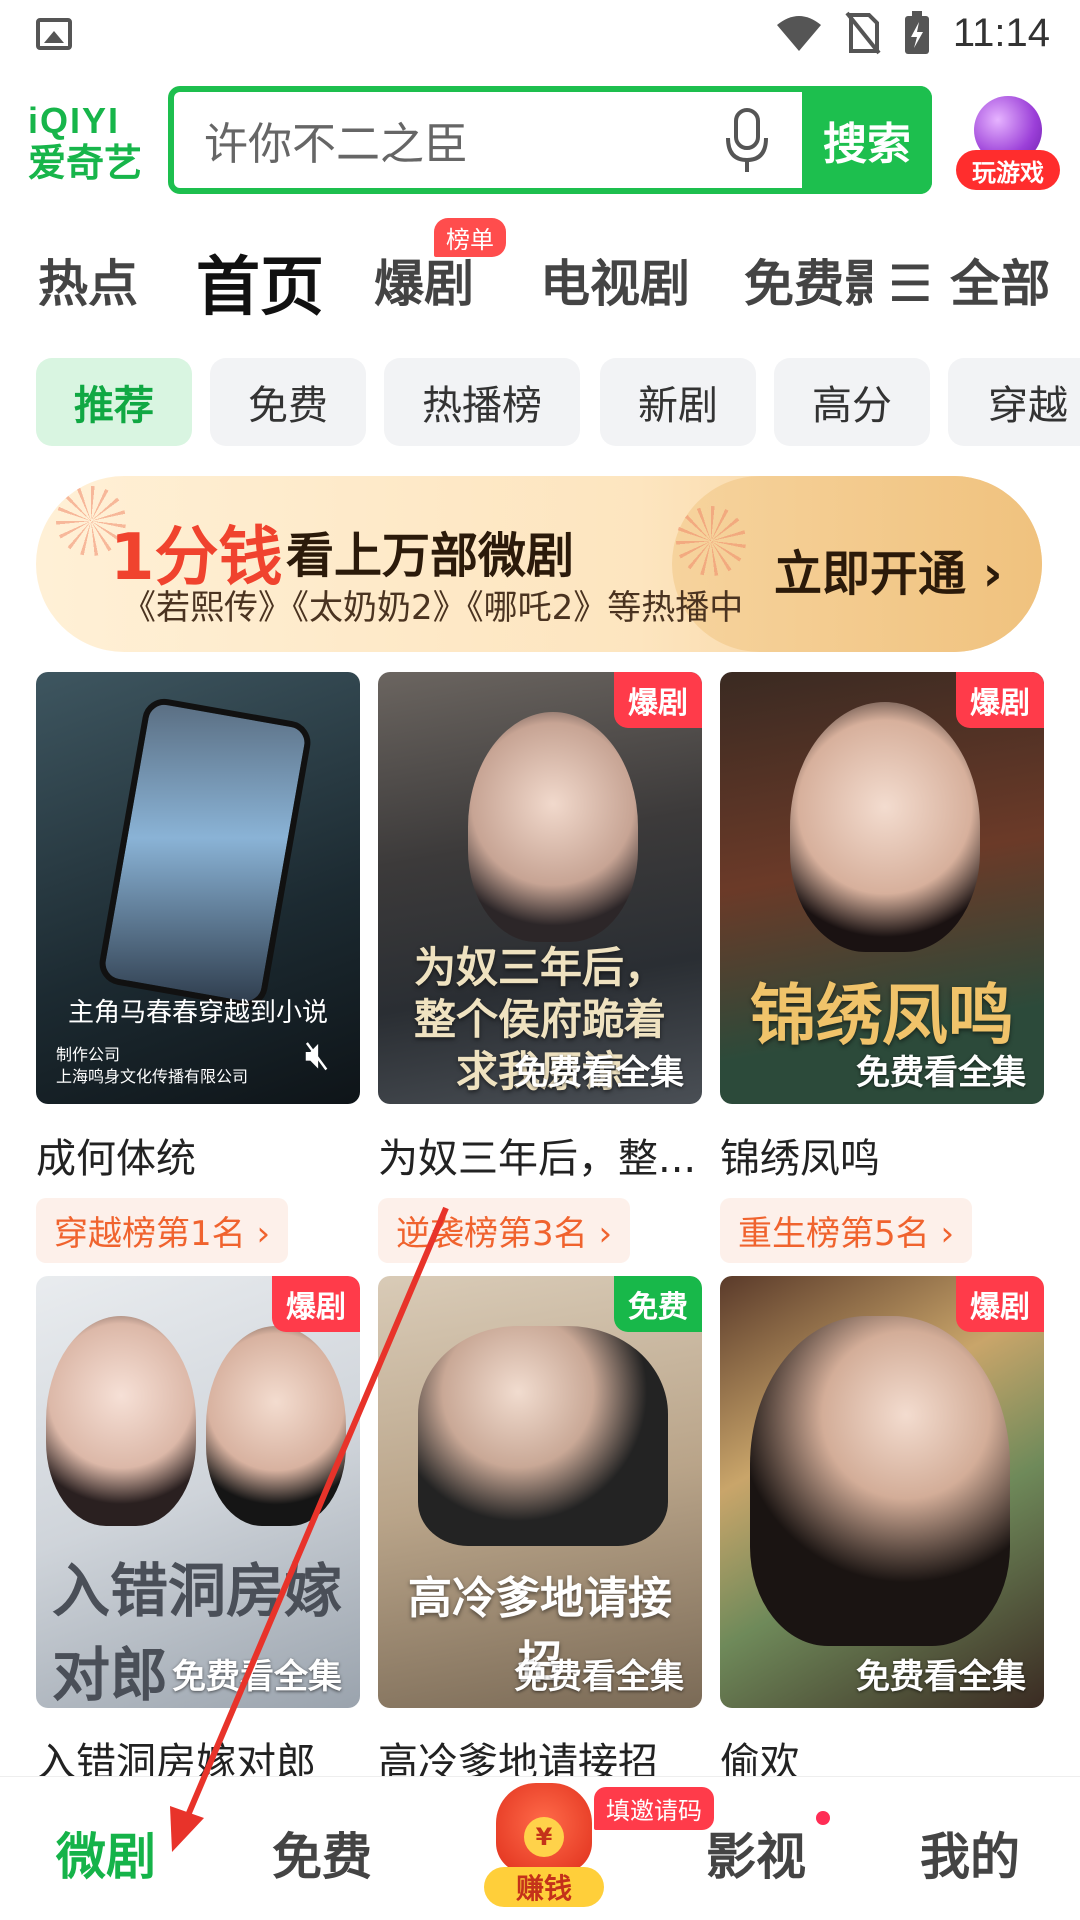 This screenshot has height=1920, width=1080. I want to click on mute-icon: 🔇︎, so click(317, 1055).